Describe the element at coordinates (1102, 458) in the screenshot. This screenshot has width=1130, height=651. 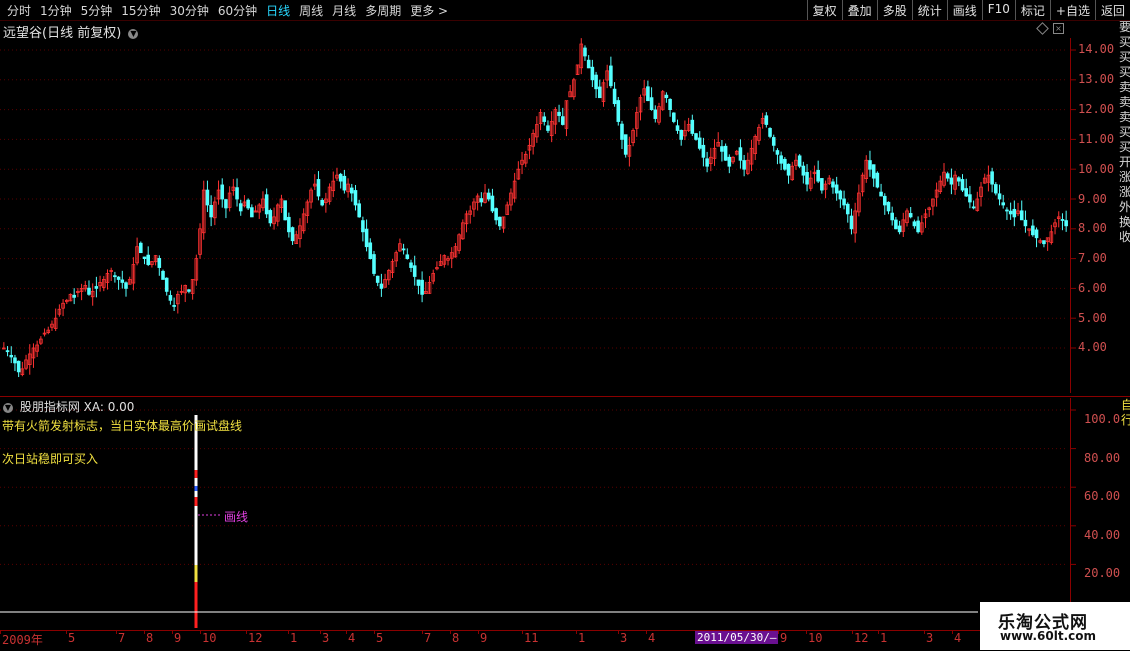
I see `indicator-tick: 80.00` at that location.